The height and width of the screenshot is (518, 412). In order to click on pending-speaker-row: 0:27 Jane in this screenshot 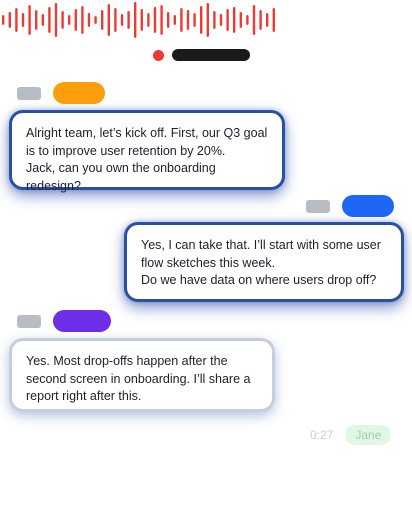, I will do `click(351, 435)`.